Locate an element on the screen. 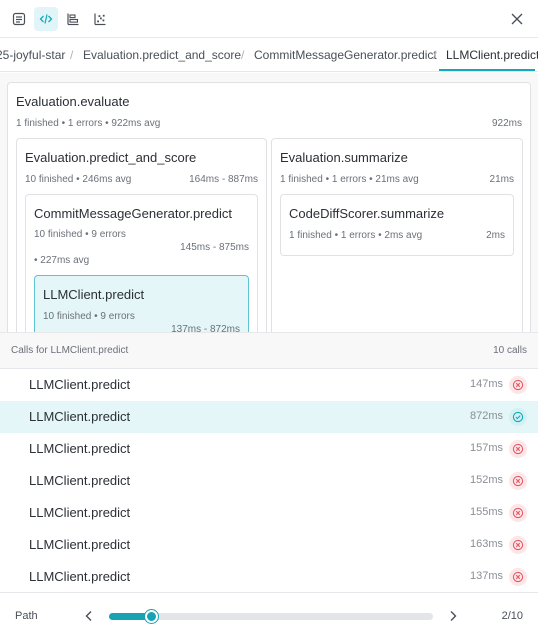 The width and height of the screenshot is (538, 640). previous-button is located at coordinates (89, 616).